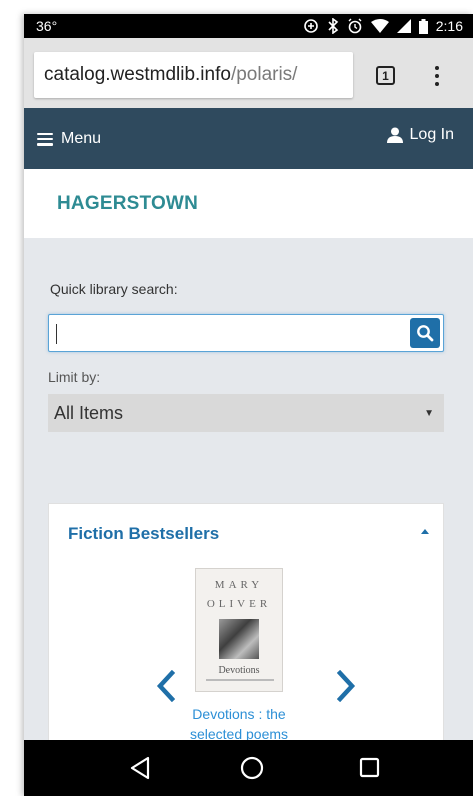 Image resolution: width=473 pixels, height=796 pixels. Describe the element at coordinates (74, 377) in the screenshot. I see `limit-label: Limit by:` at that location.